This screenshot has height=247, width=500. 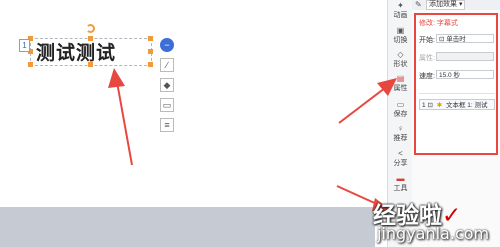 What do you see at coordinates (457, 93) in the screenshot?
I see `divider` at bounding box center [457, 93].